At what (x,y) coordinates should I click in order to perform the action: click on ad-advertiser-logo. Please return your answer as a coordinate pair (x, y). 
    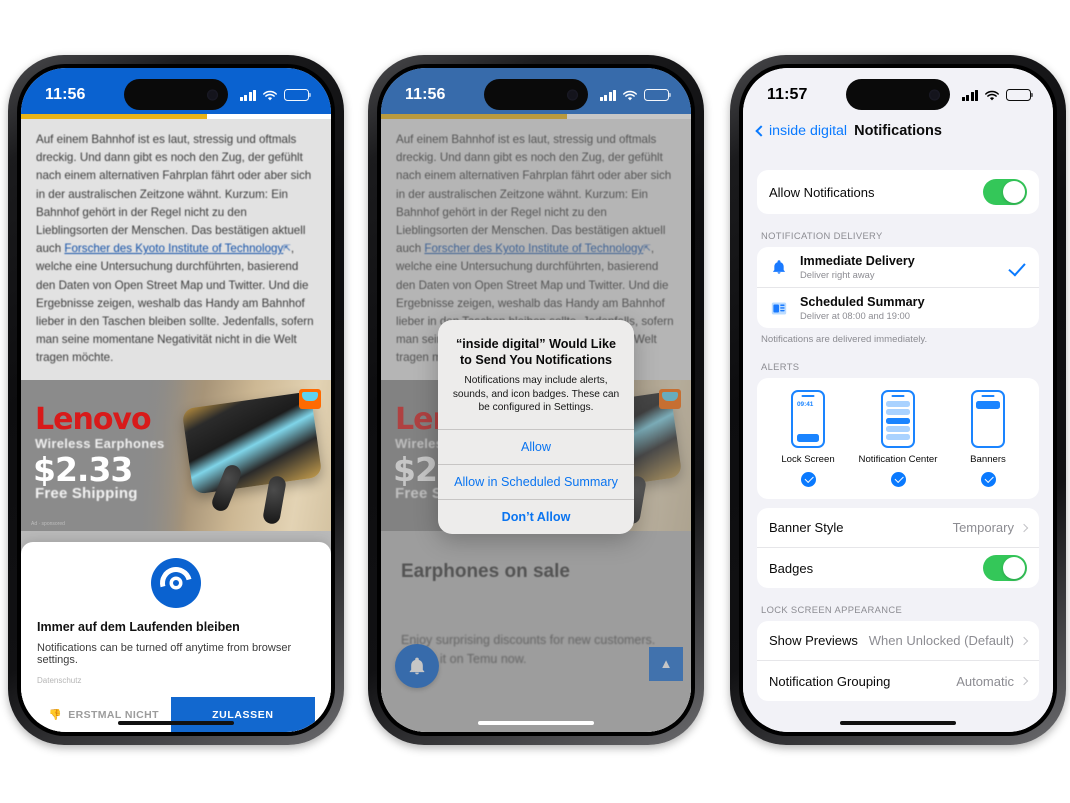
    Looking at the image, I should click on (310, 398).